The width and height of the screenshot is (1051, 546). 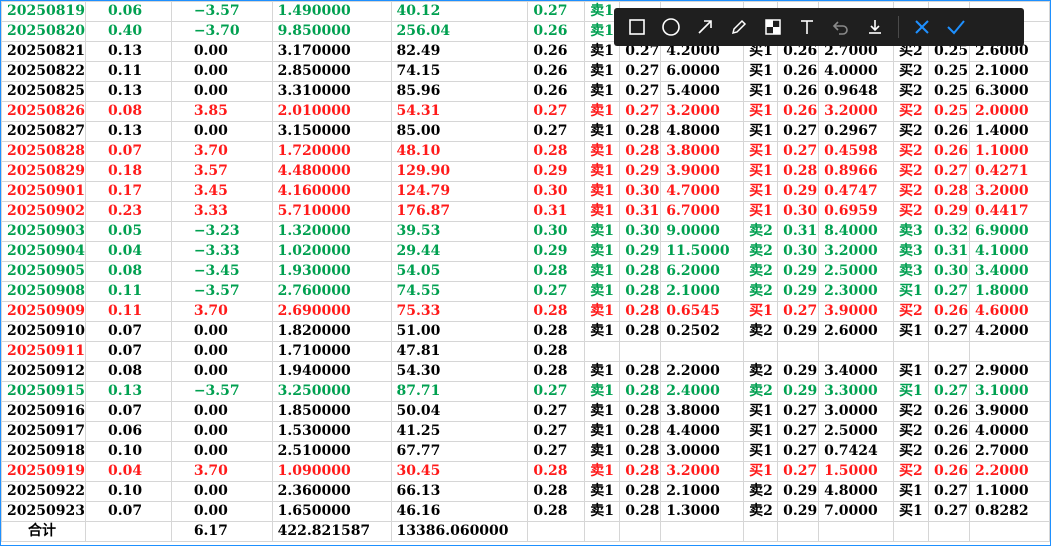 What do you see at coordinates (1009, 431) in the screenshot?
I see `cell-level3-qty: 4.0000` at bounding box center [1009, 431].